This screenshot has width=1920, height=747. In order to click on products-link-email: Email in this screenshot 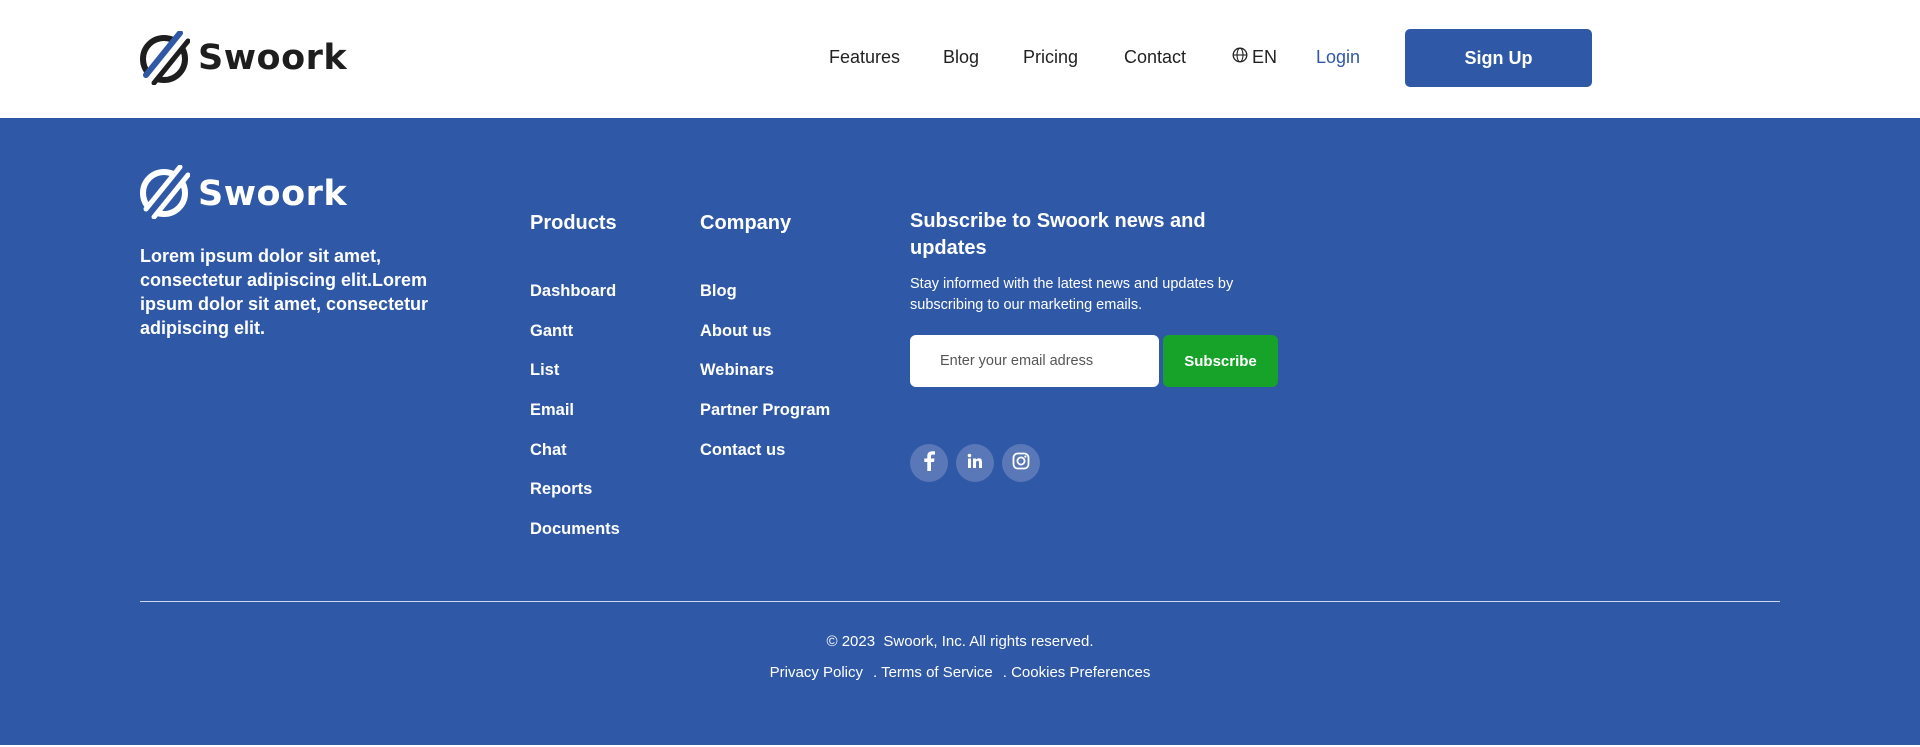, I will do `click(575, 420)`.